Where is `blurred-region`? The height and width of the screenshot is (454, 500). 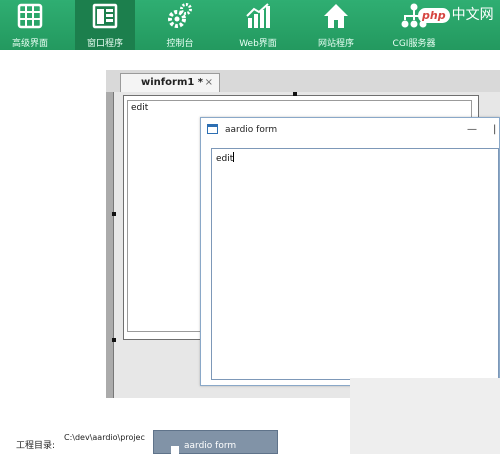 blurred-region is located at coordinates (425, 416).